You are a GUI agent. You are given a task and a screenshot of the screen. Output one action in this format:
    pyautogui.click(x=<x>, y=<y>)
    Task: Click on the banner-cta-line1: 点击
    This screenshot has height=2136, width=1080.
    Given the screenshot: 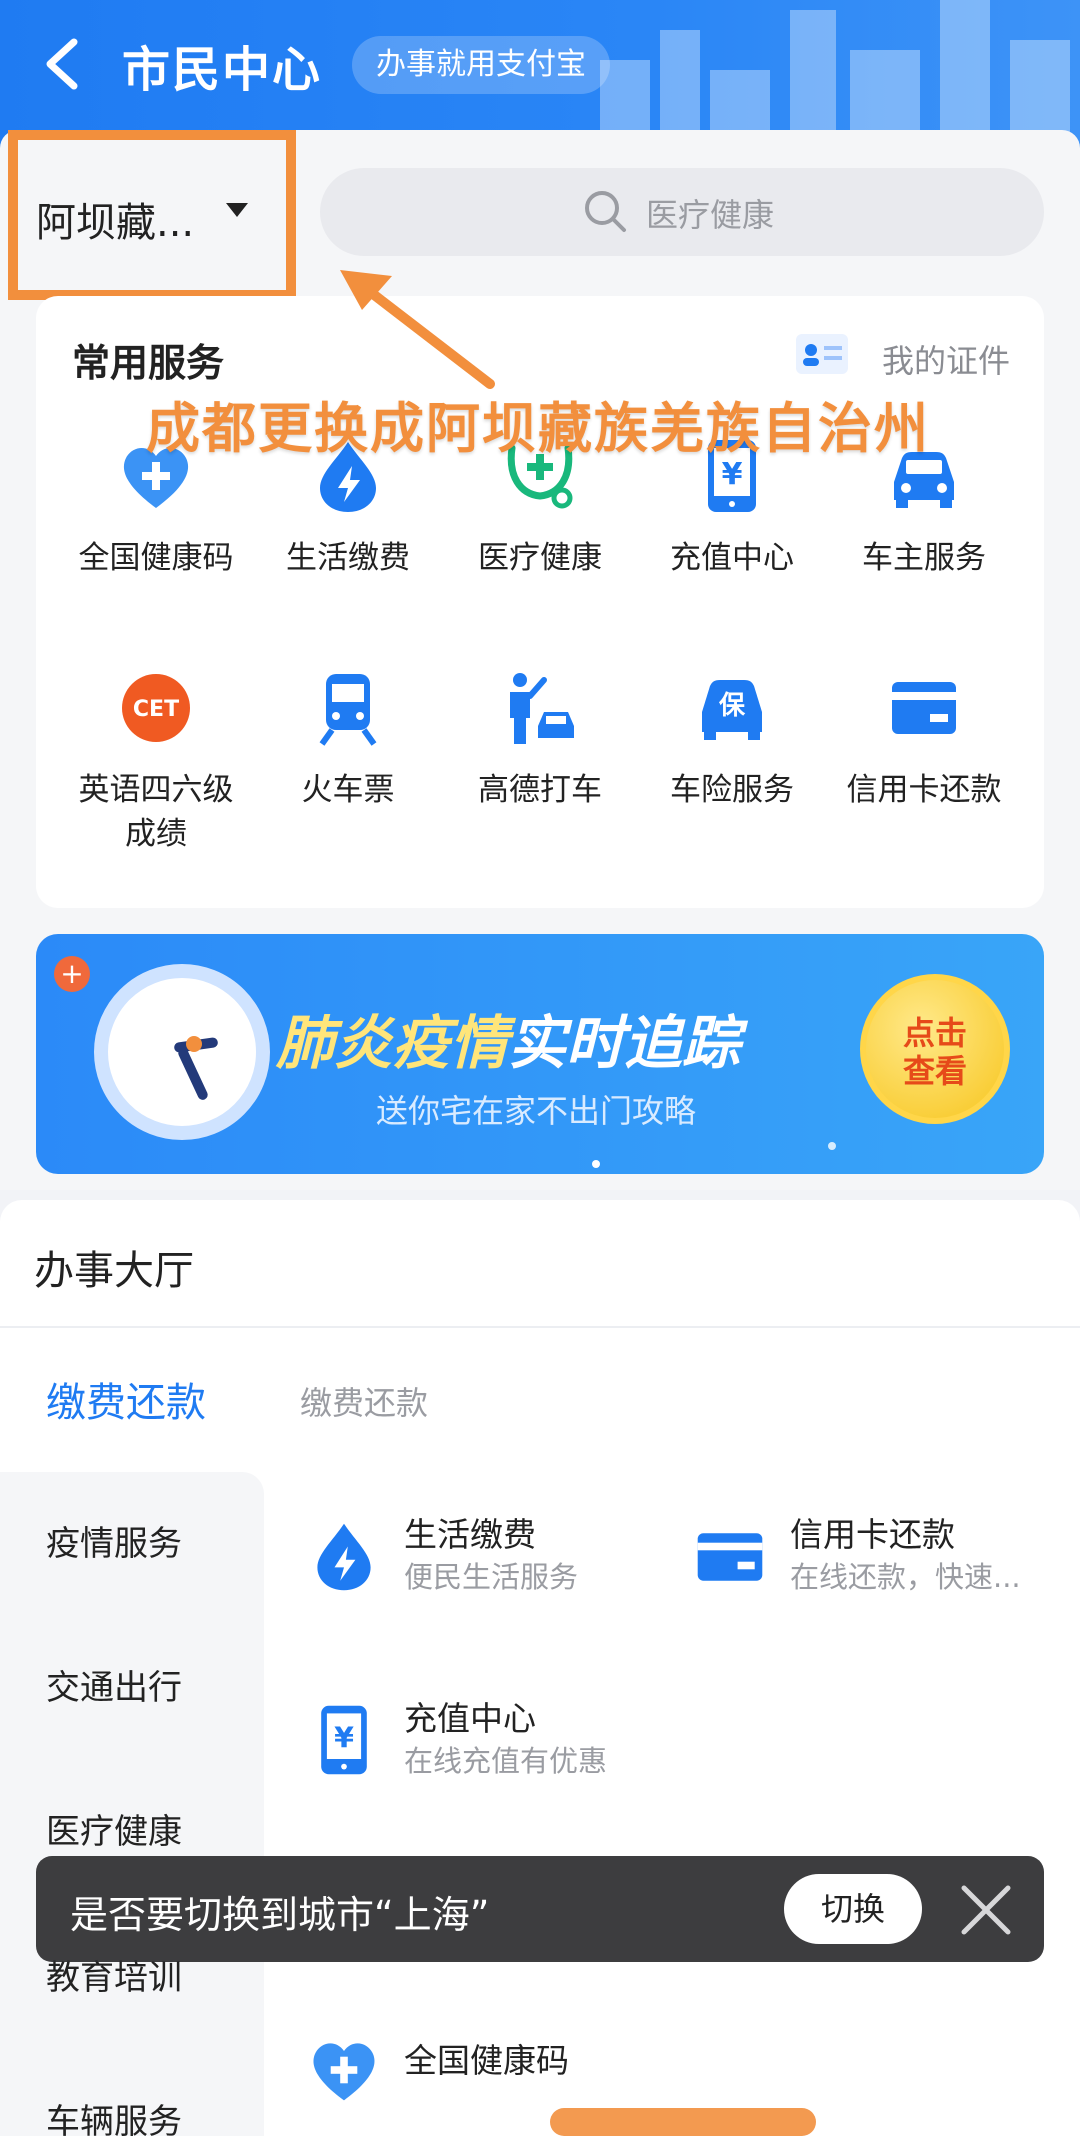 What is the action you would take?
    pyautogui.click(x=934, y=1033)
    